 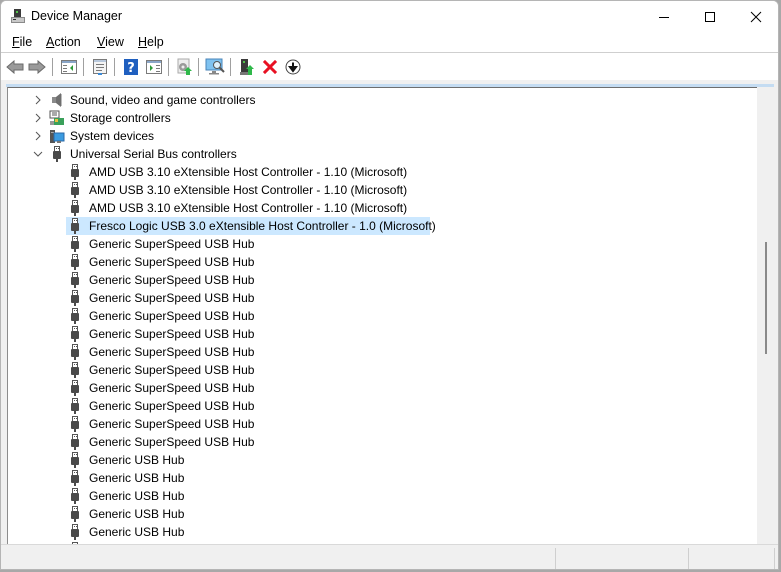 I want to click on tree-category-storage: Storage controllers, so click(x=382, y=118).